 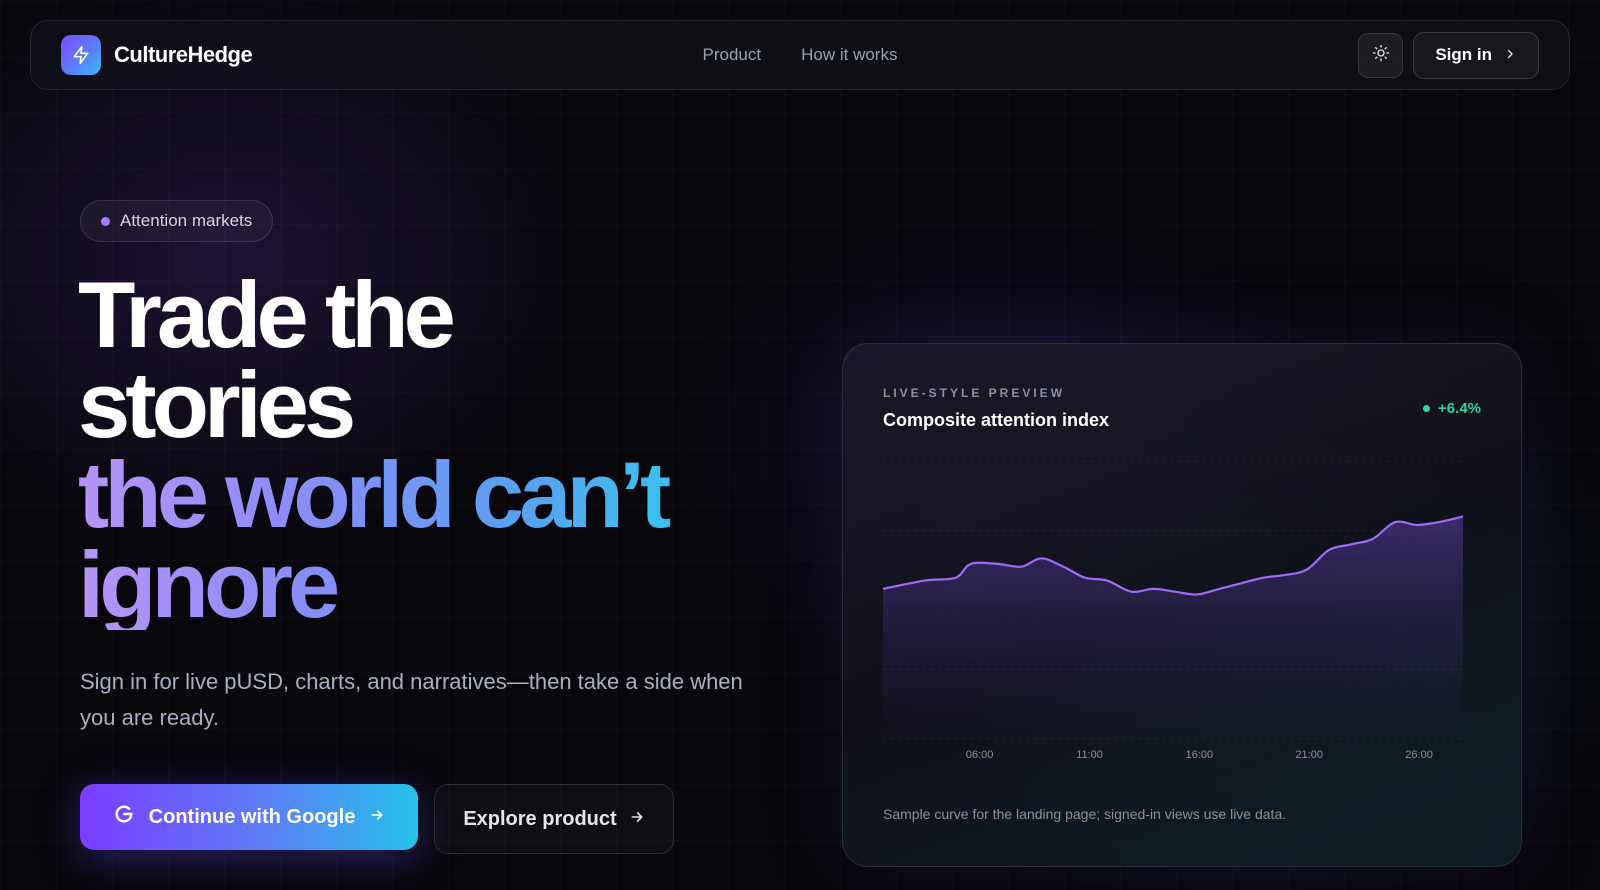 What do you see at coordinates (1089, 755) in the screenshot?
I see `x-tick-label: 11:00` at bounding box center [1089, 755].